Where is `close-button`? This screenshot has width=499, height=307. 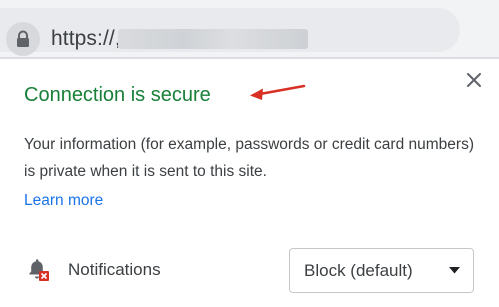
close-button is located at coordinates (474, 80).